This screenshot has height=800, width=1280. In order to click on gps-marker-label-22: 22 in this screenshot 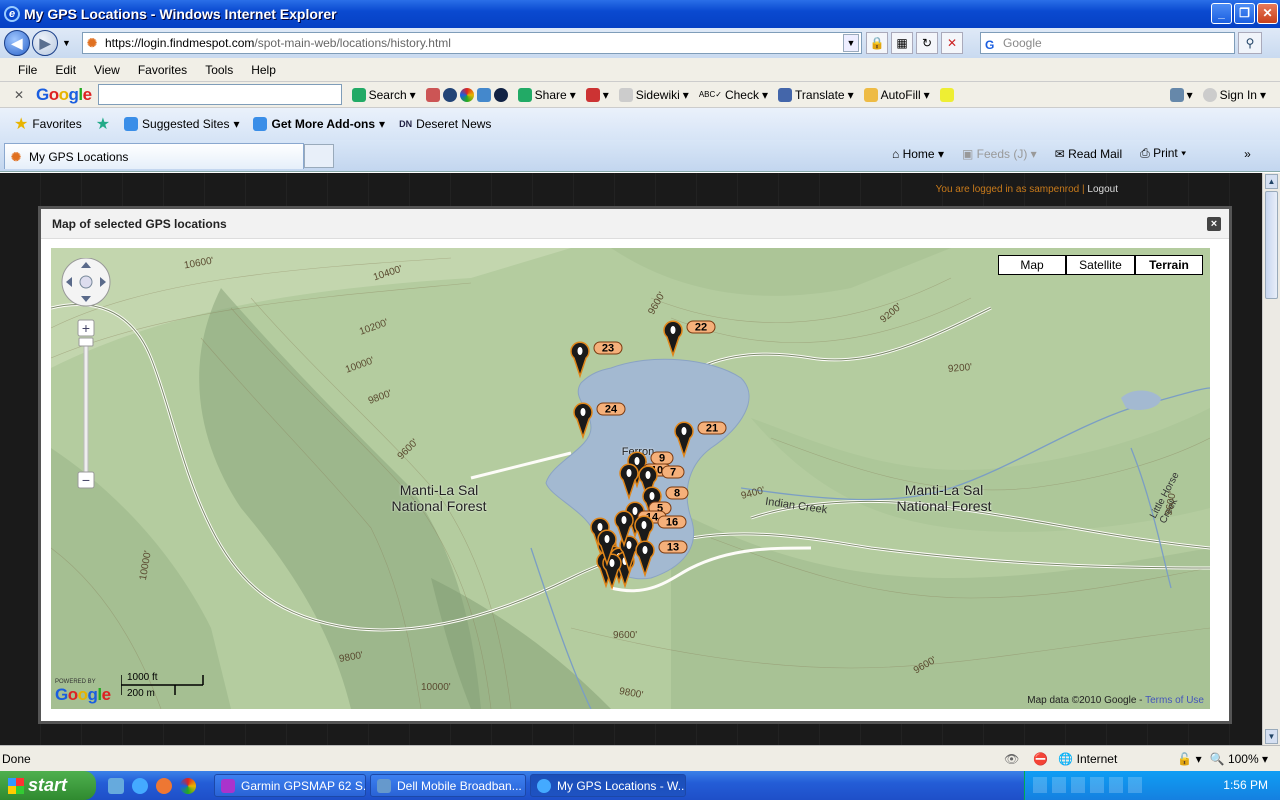, I will do `click(701, 327)`.